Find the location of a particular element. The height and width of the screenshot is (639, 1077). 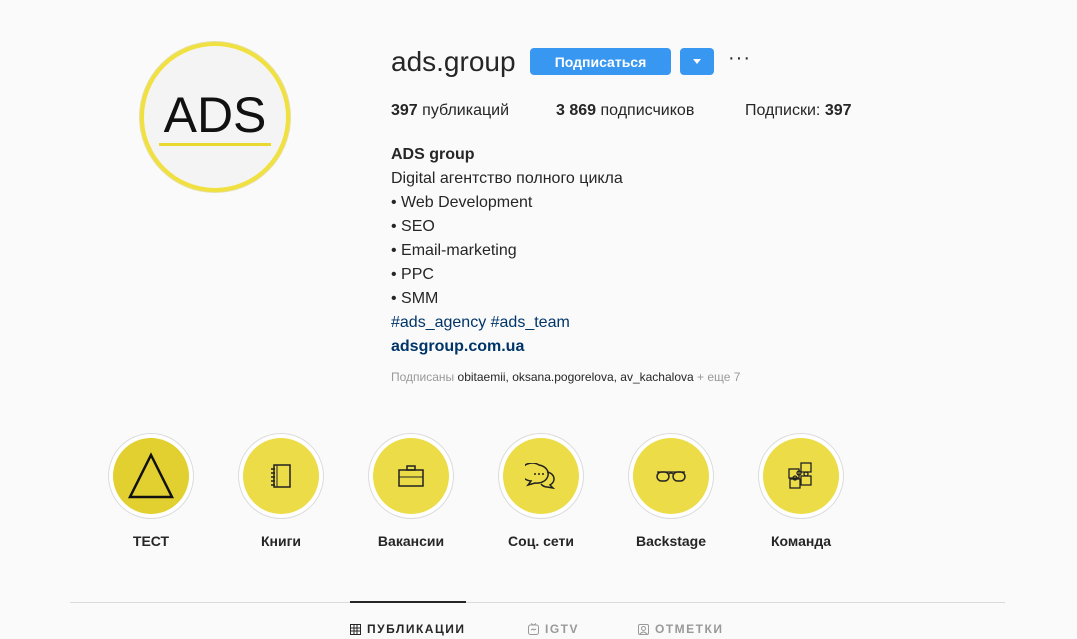

bio-line: • SMM is located at coordinates (415, 298).